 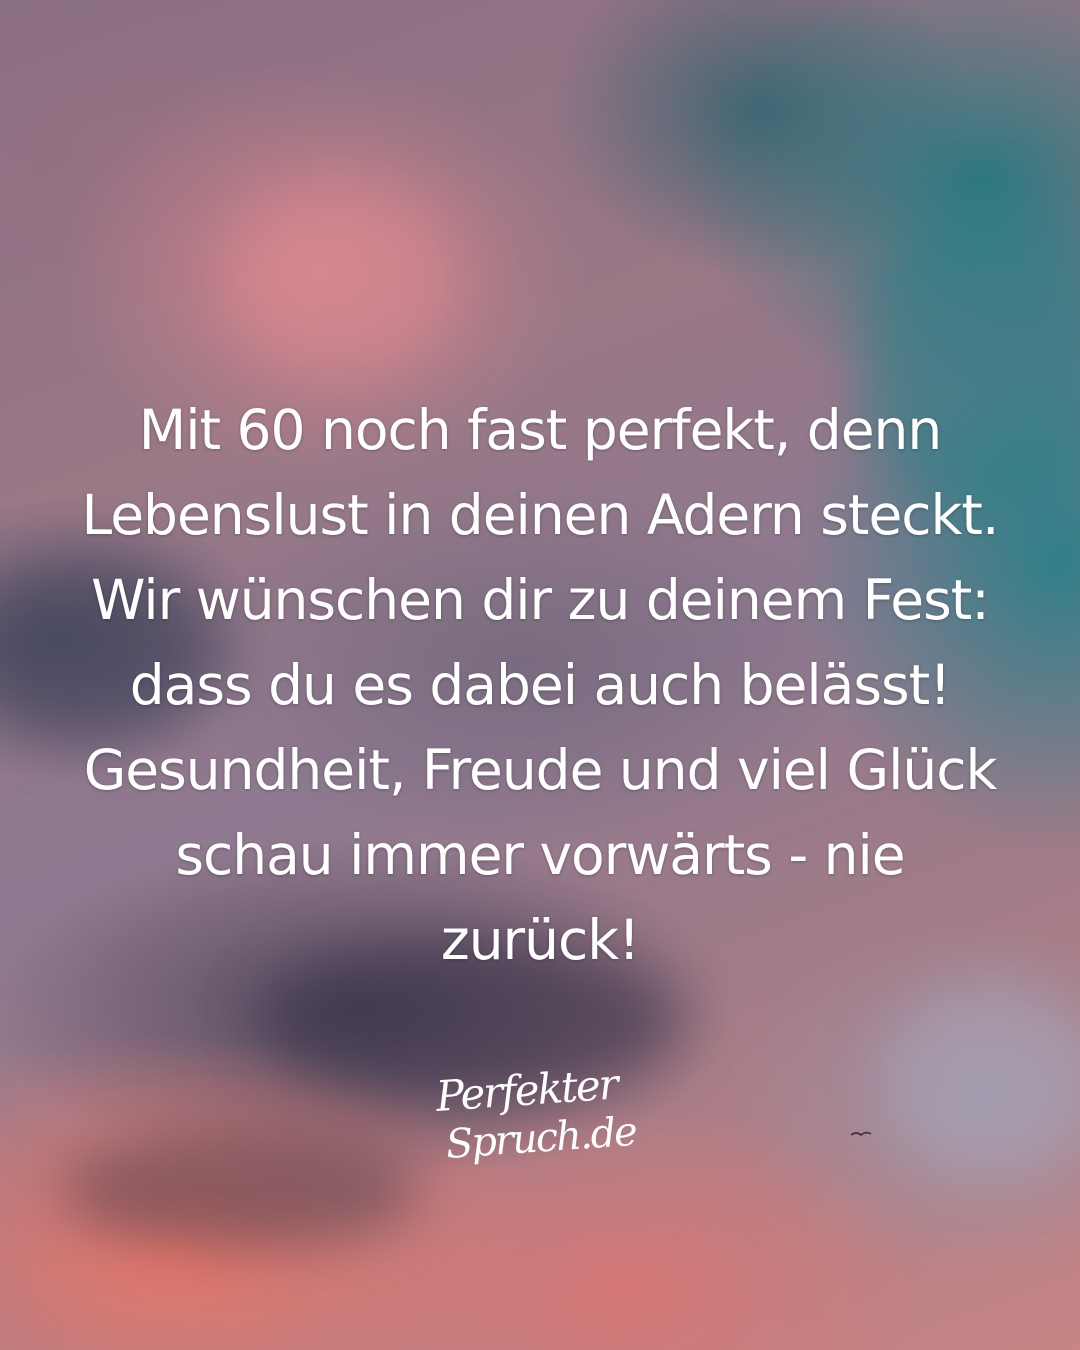 I want to click on quote-line-1: Mit 60 noch fast perfekt, denn, so click(x=540, y=430).